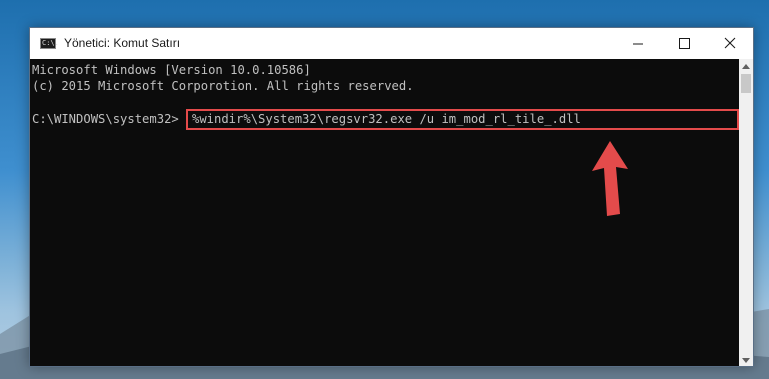  What do you see at coordinates (391, 43) in the screenshot?
I see `title-bar: C:\. Yönetici: Komut Satırı` at bounding box center [391, 43].